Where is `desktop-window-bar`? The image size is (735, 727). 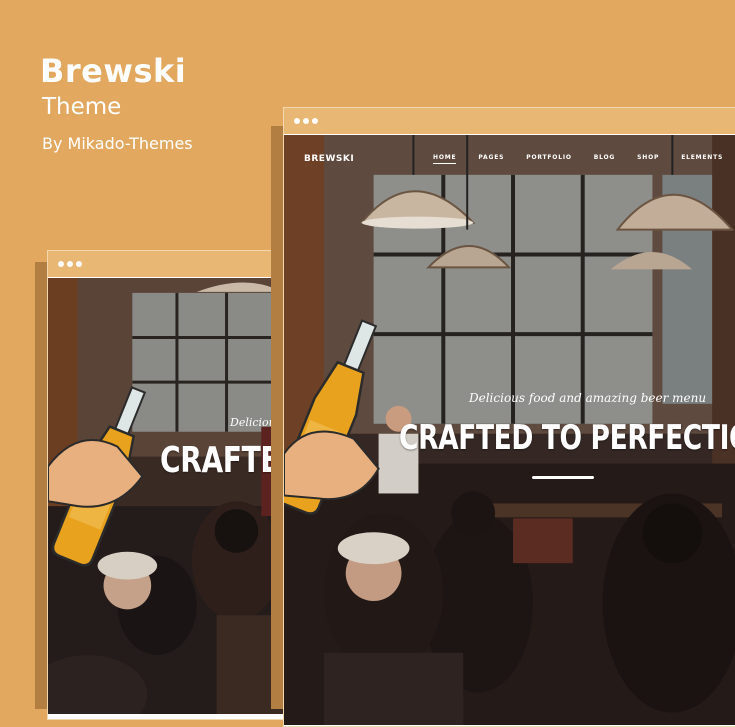
desktop-window-bar is located at coordinates (509, 121).